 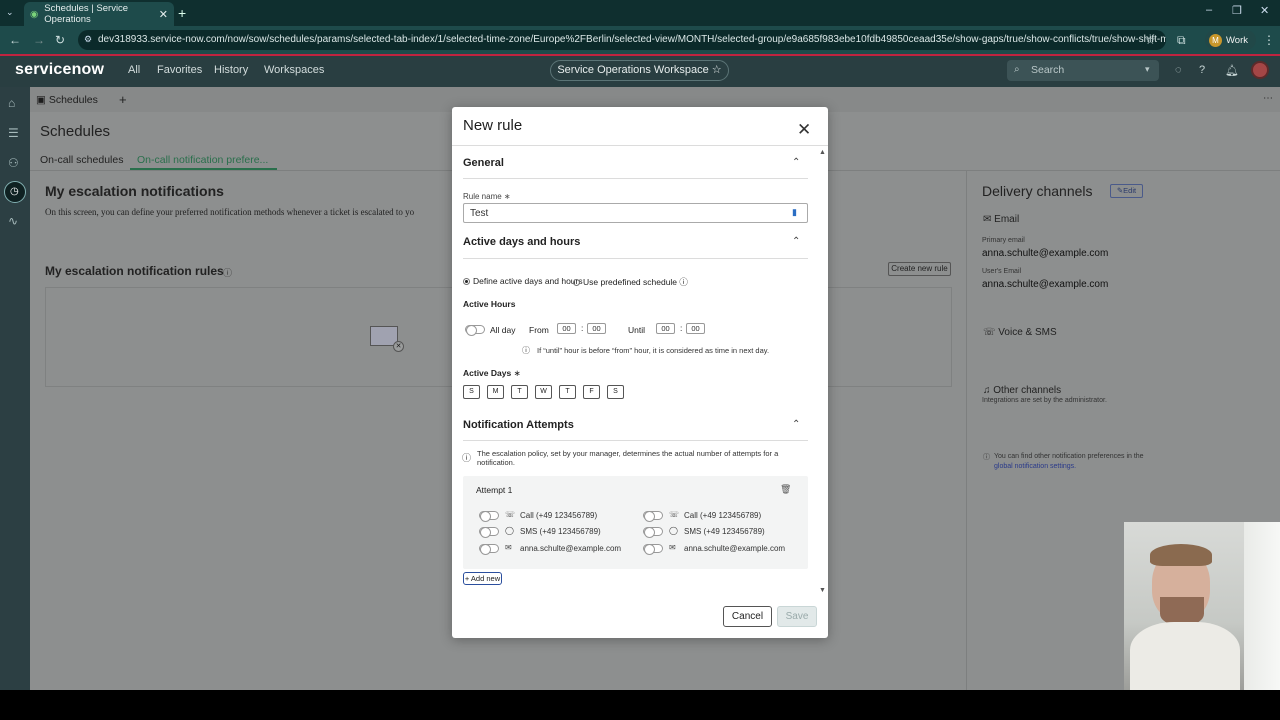 What do you see at coordinates (493, 125) in the screenshot?
I see `modal-title: New rule` at bounding box center [493, 125].